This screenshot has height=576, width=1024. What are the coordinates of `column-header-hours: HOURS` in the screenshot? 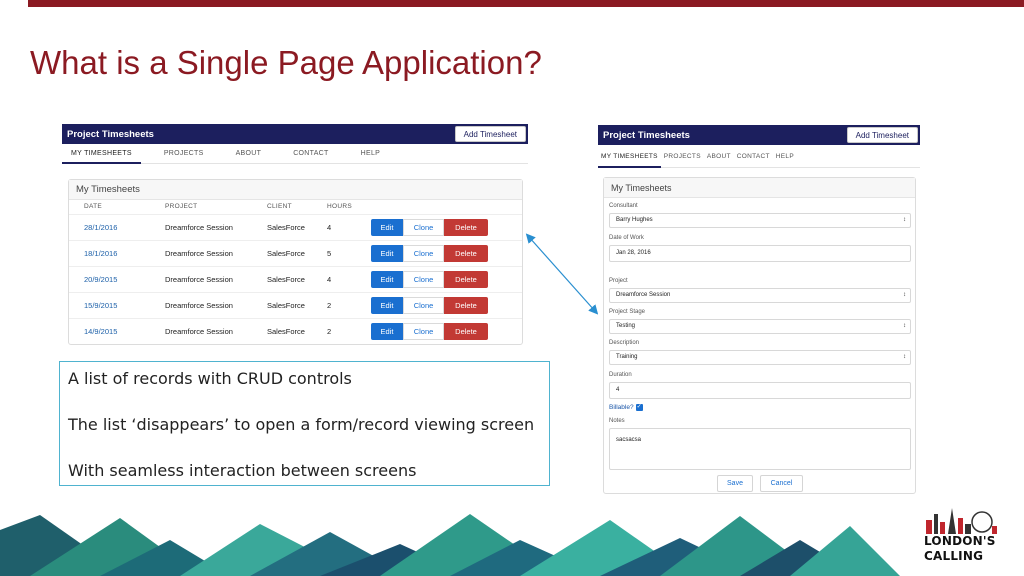 It's located at (339, 207).